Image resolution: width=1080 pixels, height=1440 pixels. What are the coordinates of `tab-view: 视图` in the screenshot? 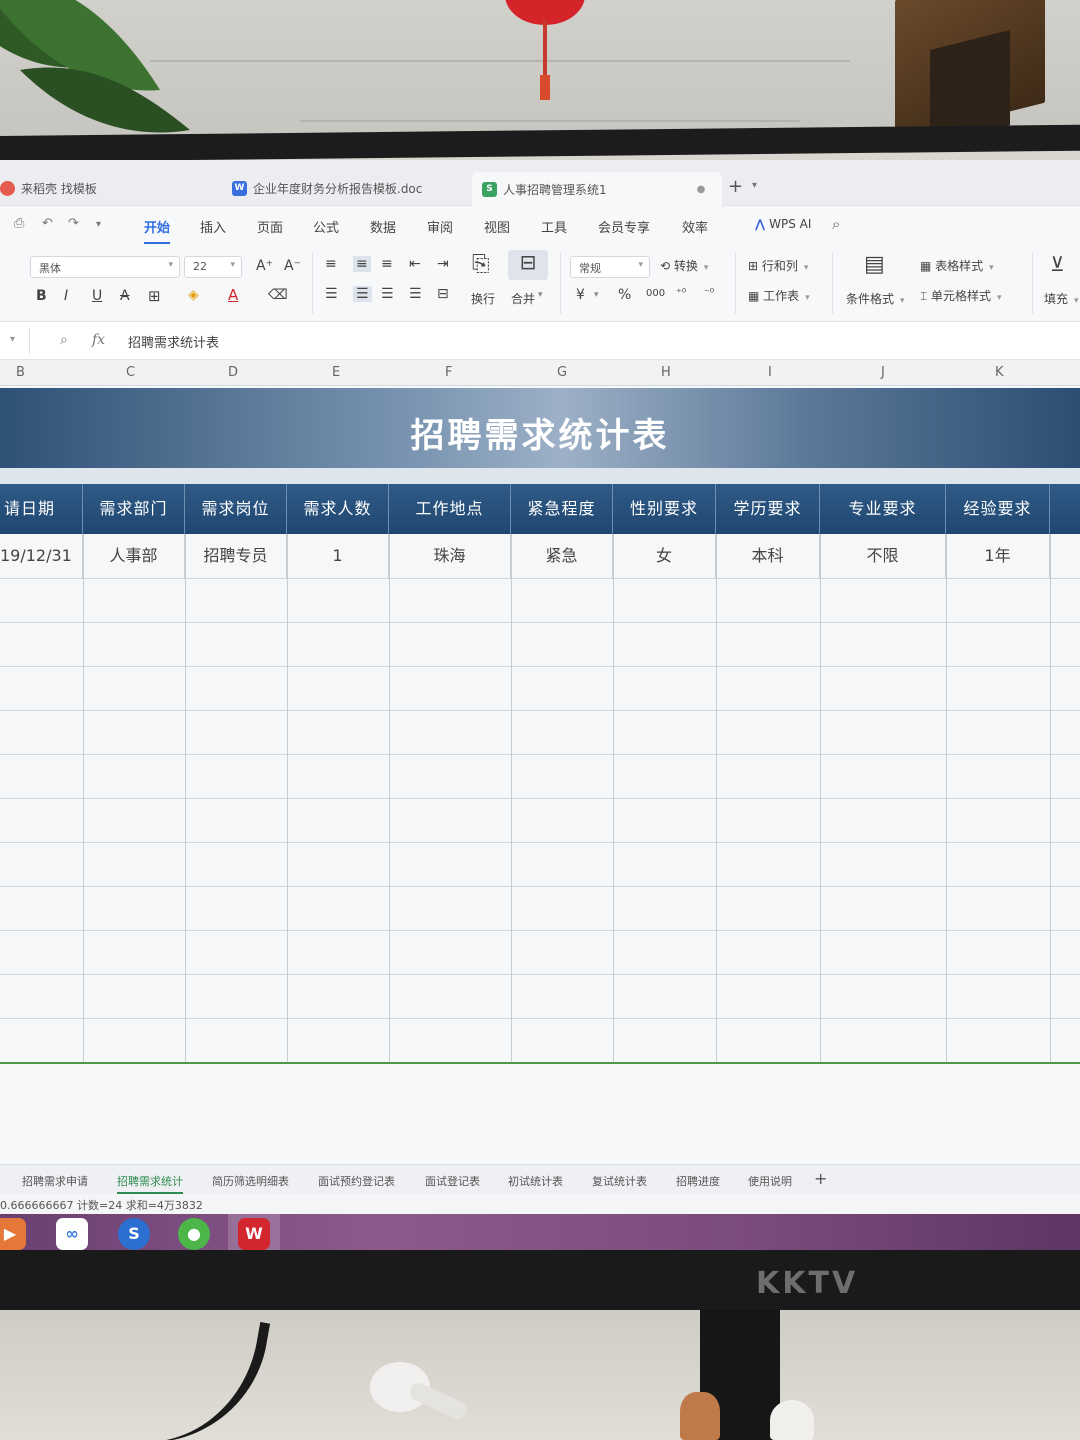 It's located at (497, 226).